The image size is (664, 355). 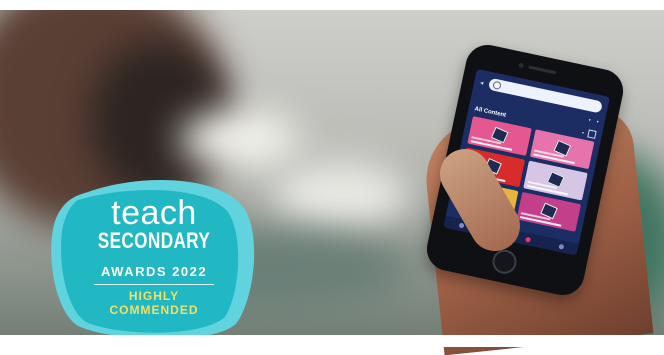 I want to click on earpiece, so click(x=542, y=70).